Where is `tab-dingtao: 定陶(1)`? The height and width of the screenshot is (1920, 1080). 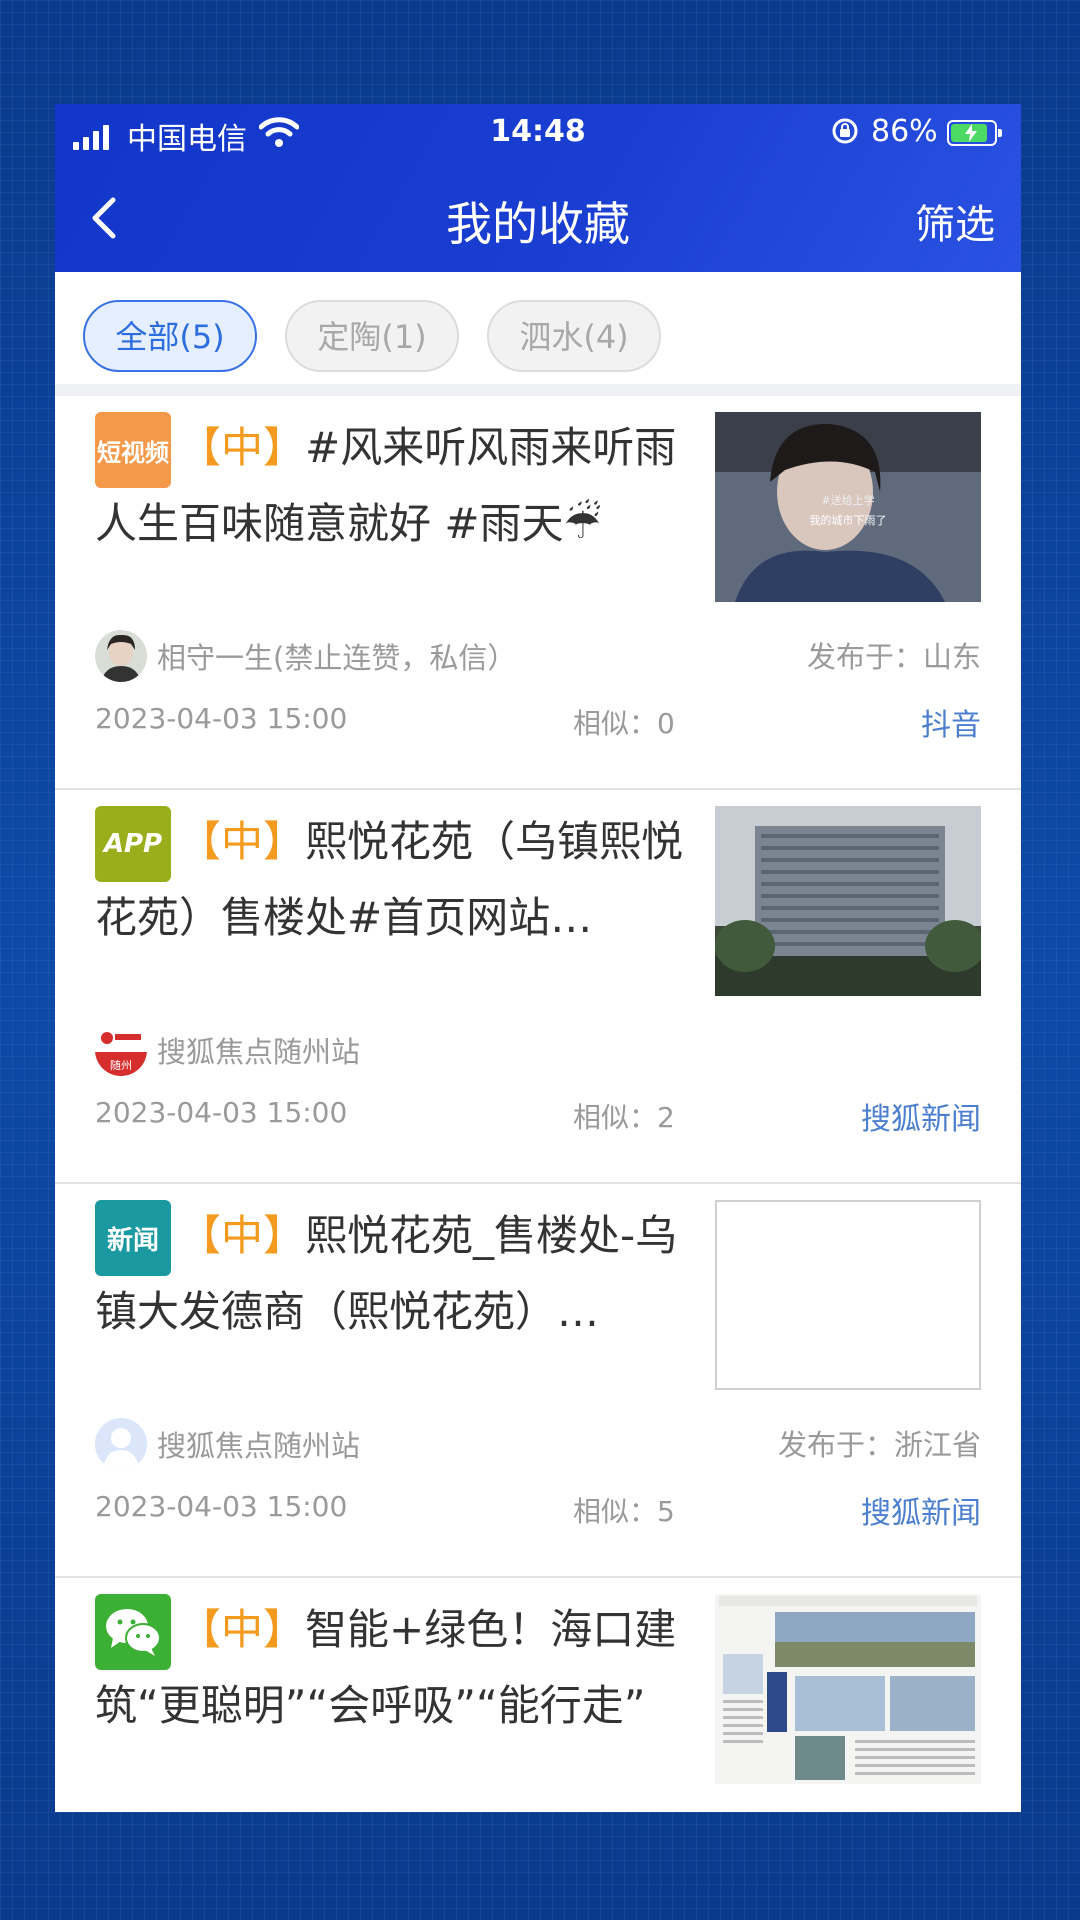
tab-dingtao: 定陶(1) is located at coordinates (372, 336).